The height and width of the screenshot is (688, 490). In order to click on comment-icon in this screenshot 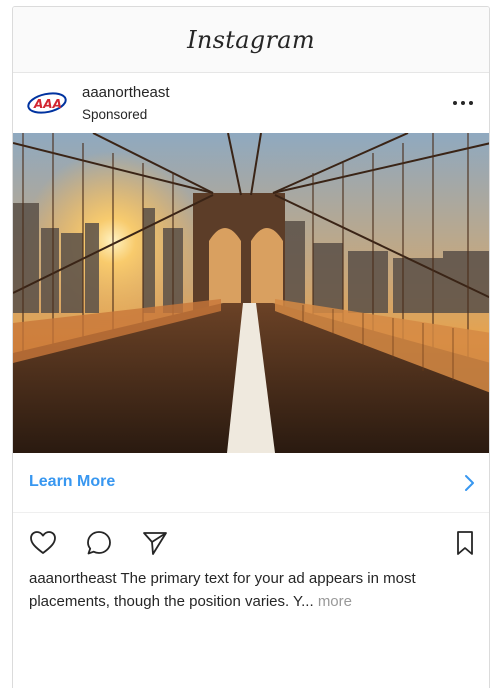, I will do `click(99, 543)`.